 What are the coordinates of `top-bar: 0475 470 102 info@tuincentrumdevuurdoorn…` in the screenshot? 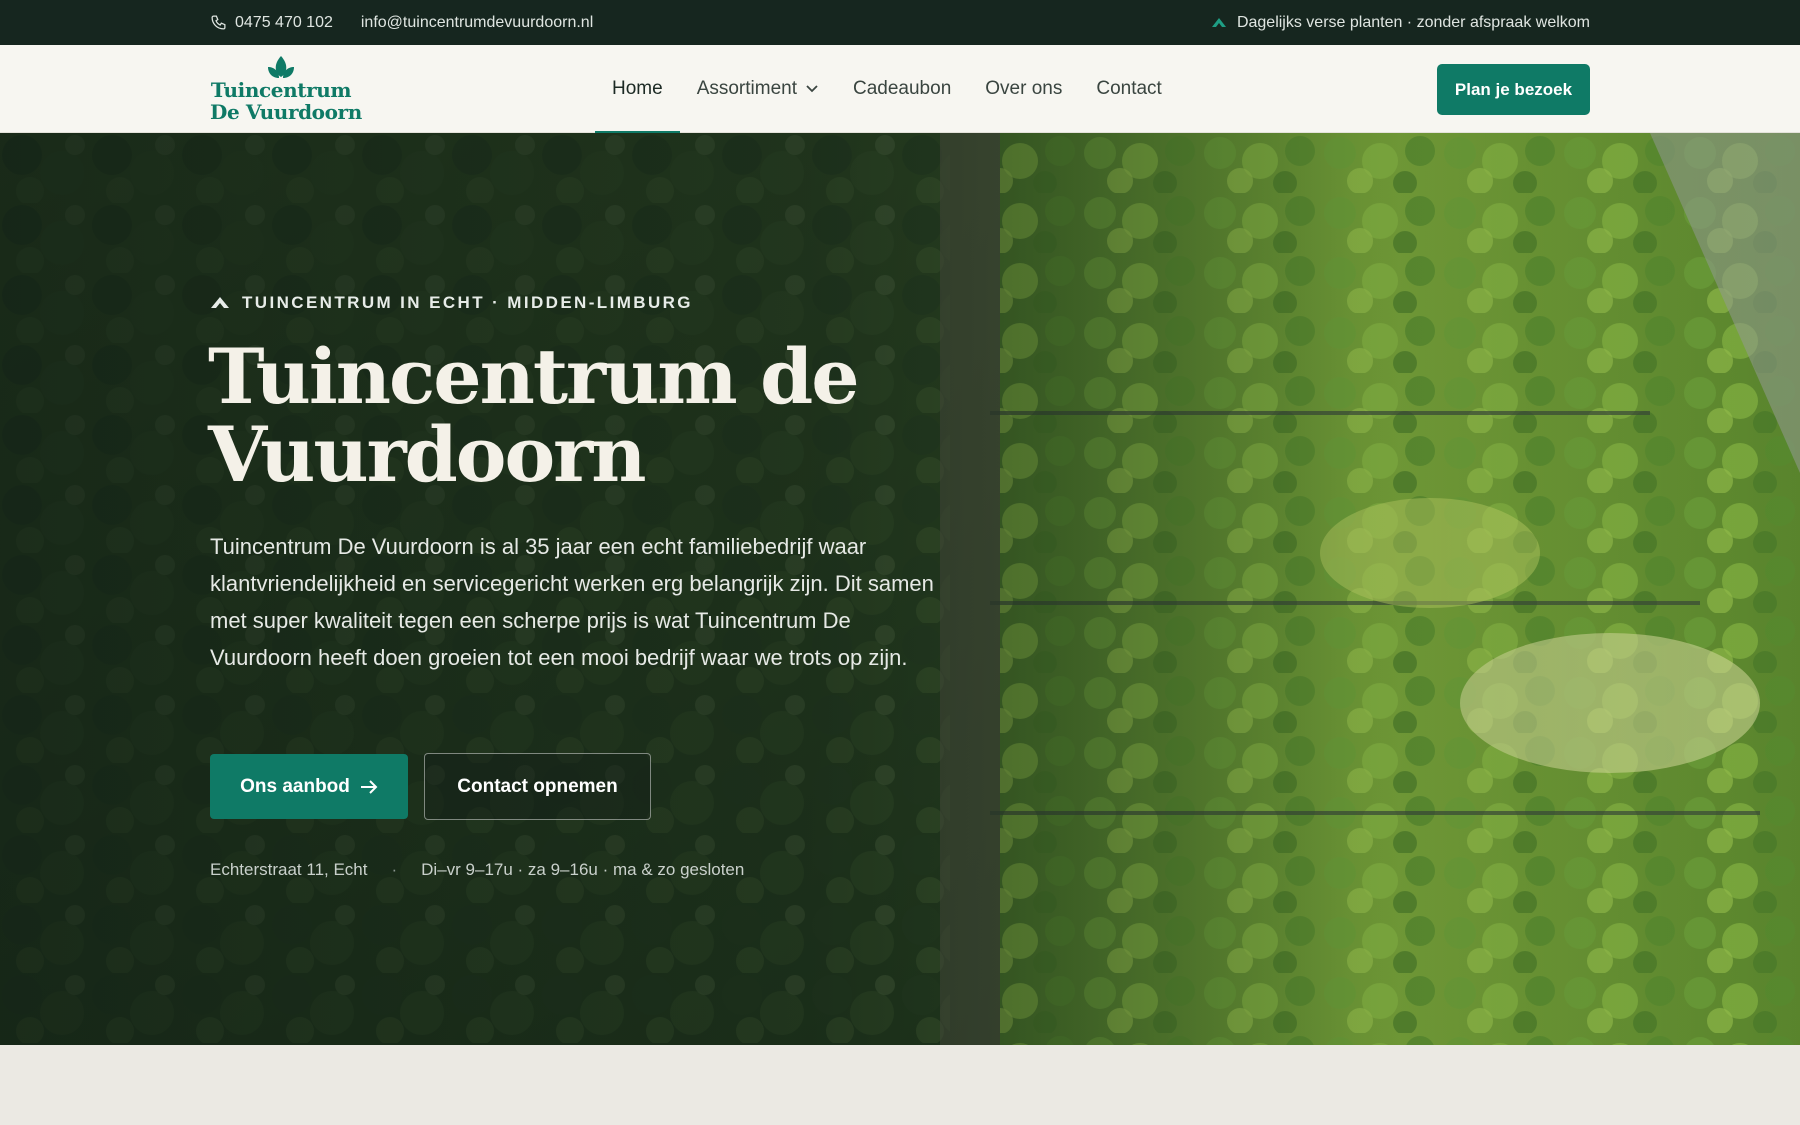 It's located at (900, 22).